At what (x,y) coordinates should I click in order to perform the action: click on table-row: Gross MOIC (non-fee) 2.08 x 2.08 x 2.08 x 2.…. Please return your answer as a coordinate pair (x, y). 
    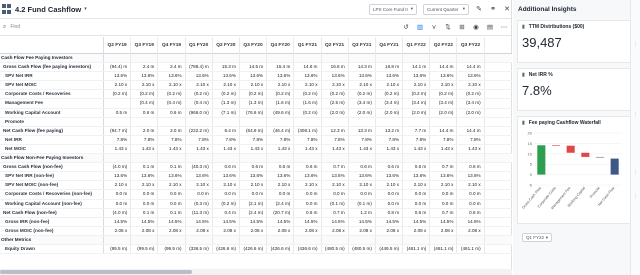
    Looking at the image, I should click on (256, 231).